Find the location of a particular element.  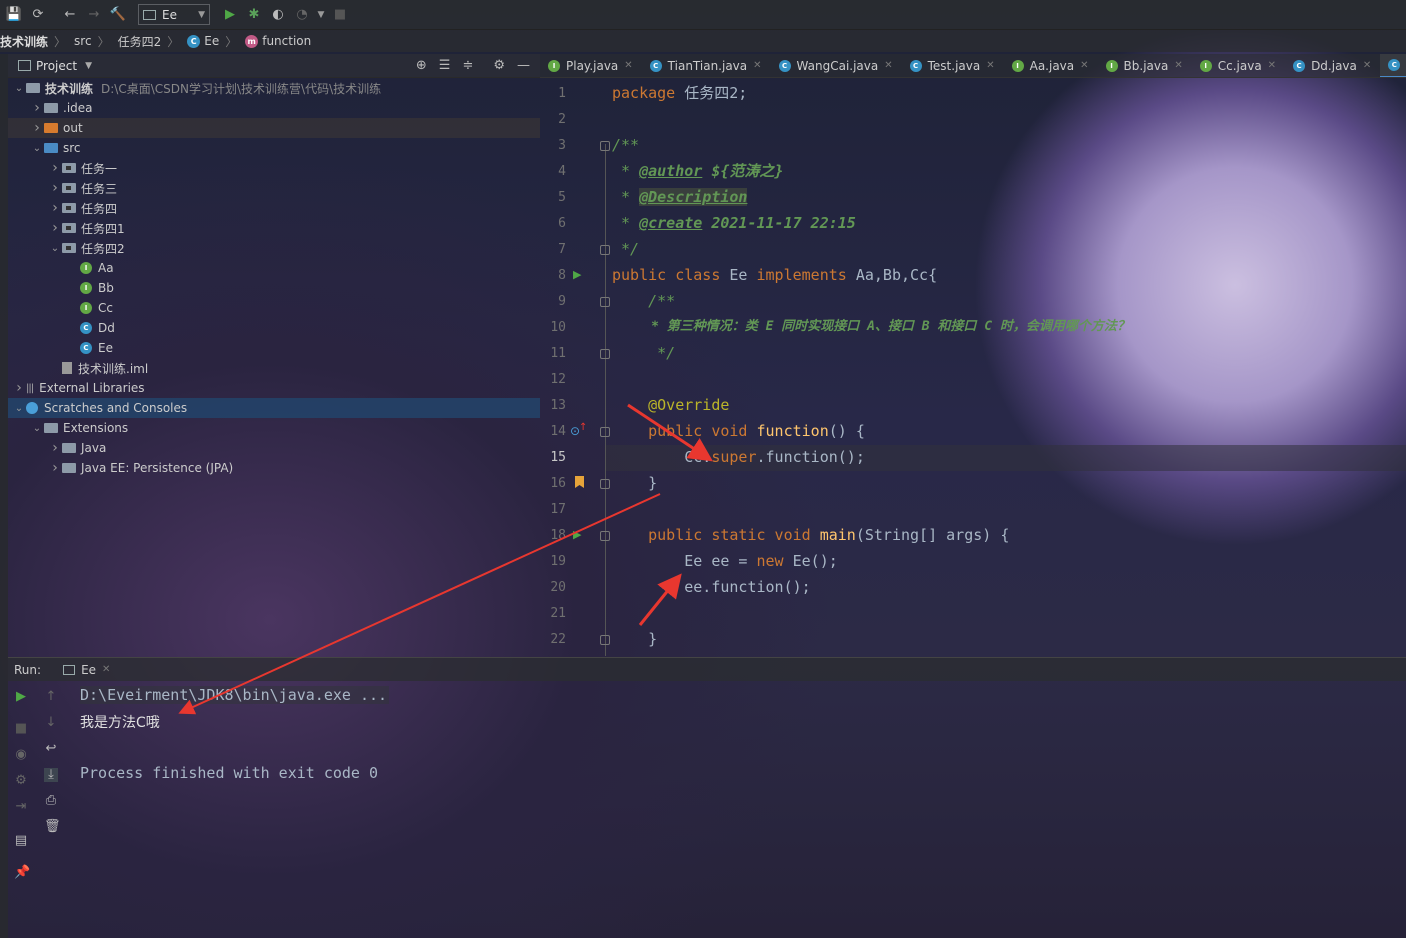

tree-item: C Dd is located at coordinates (274, 328).